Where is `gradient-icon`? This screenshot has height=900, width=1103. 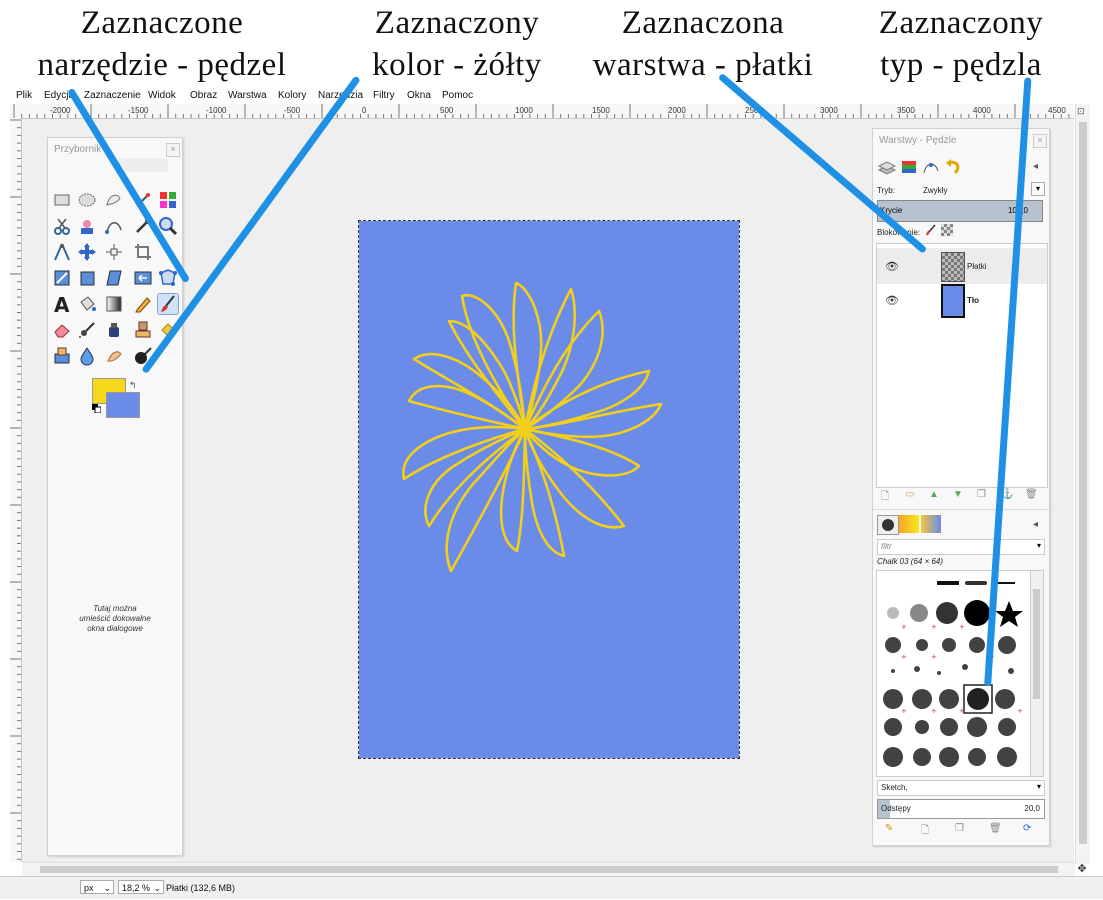 gradient-icon is located at coordinates (114, 304).